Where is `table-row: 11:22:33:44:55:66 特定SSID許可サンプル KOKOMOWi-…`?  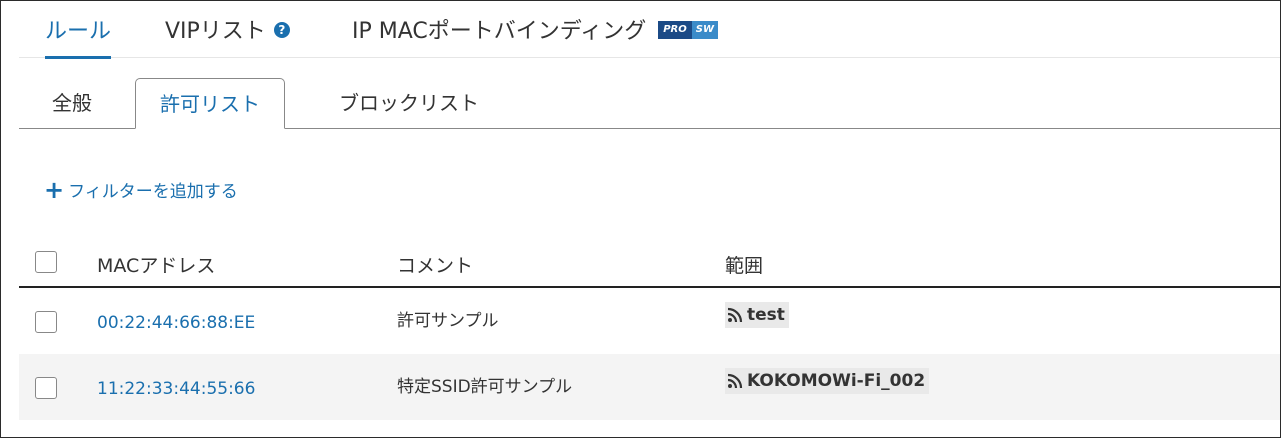 table-row: 11:22:33:44:55:66 特定SSID許可サンプル KOKOMOWi-… is located at coordinates (649, 387).